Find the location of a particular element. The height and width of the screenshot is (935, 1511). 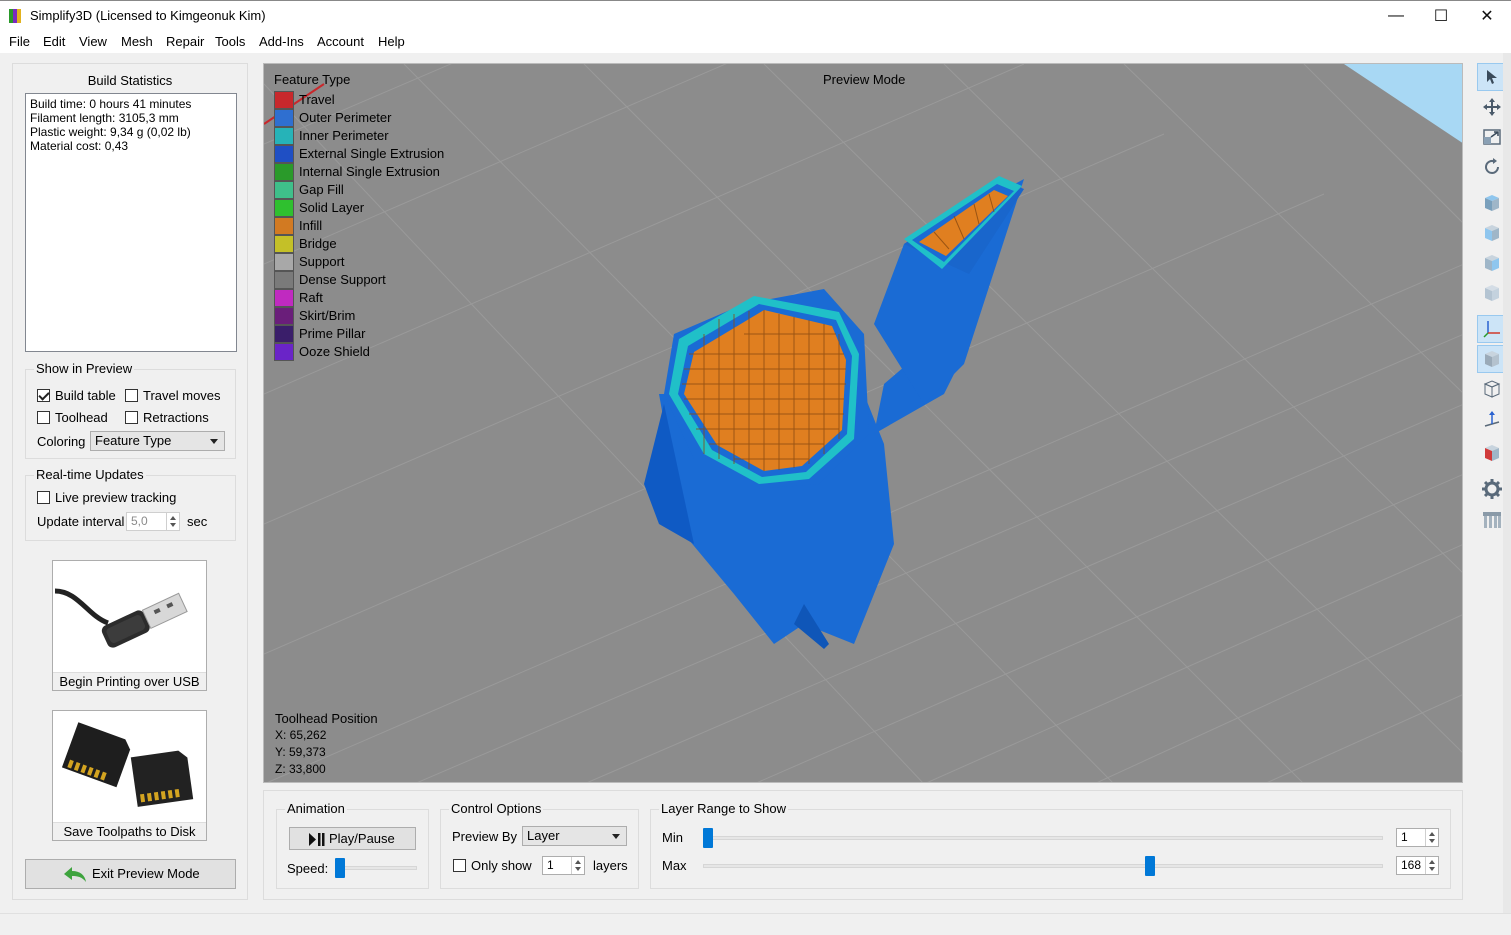

menu-tools: Tools is located at coordinates (230, 41).